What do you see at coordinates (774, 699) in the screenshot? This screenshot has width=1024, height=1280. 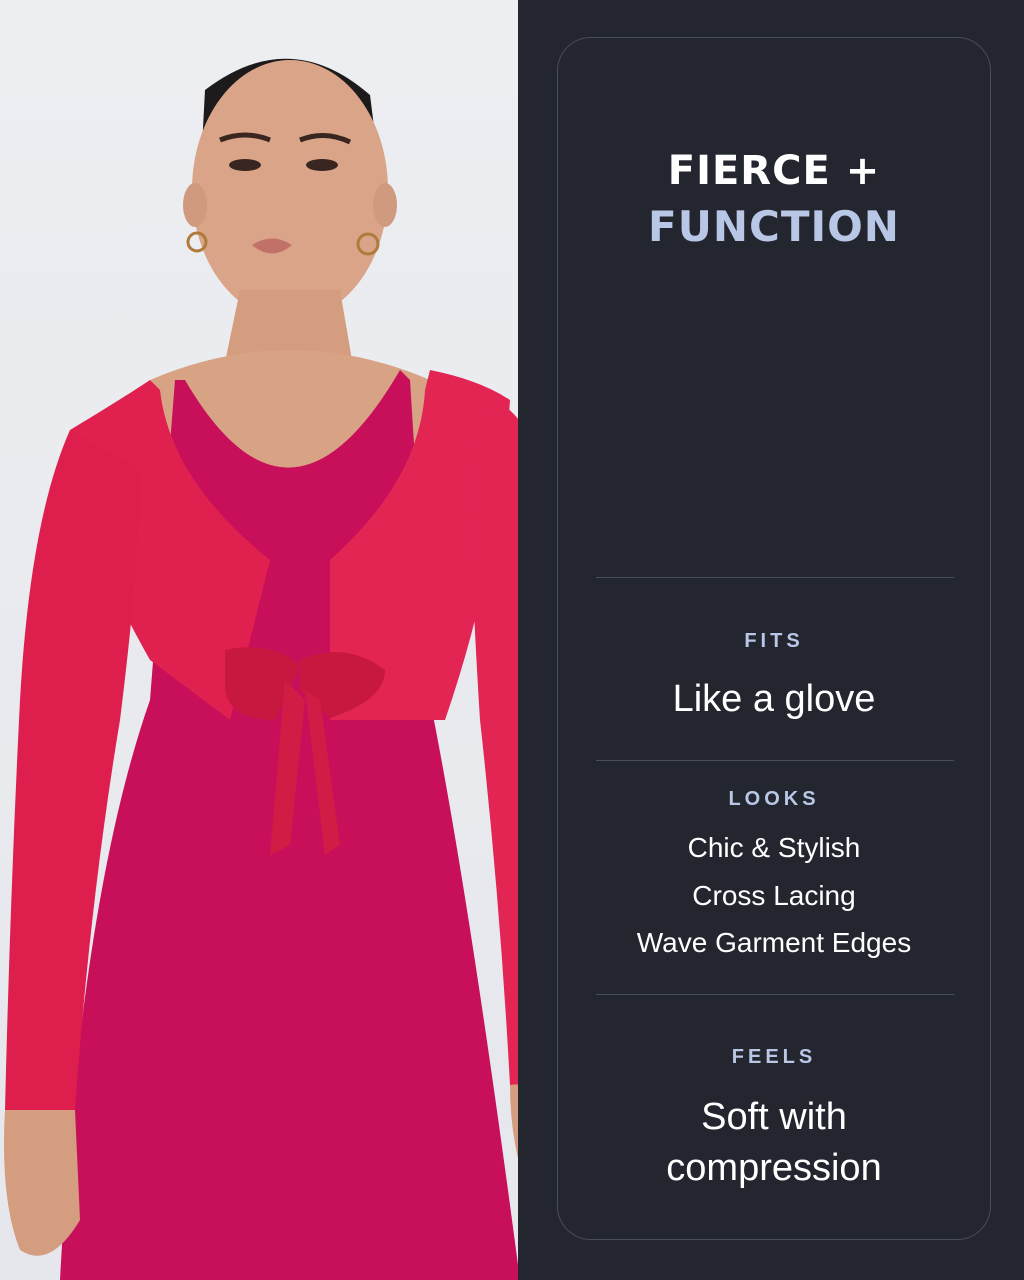 I see `feature-value-fits: Like a glove` at bounding box center [774, 699].